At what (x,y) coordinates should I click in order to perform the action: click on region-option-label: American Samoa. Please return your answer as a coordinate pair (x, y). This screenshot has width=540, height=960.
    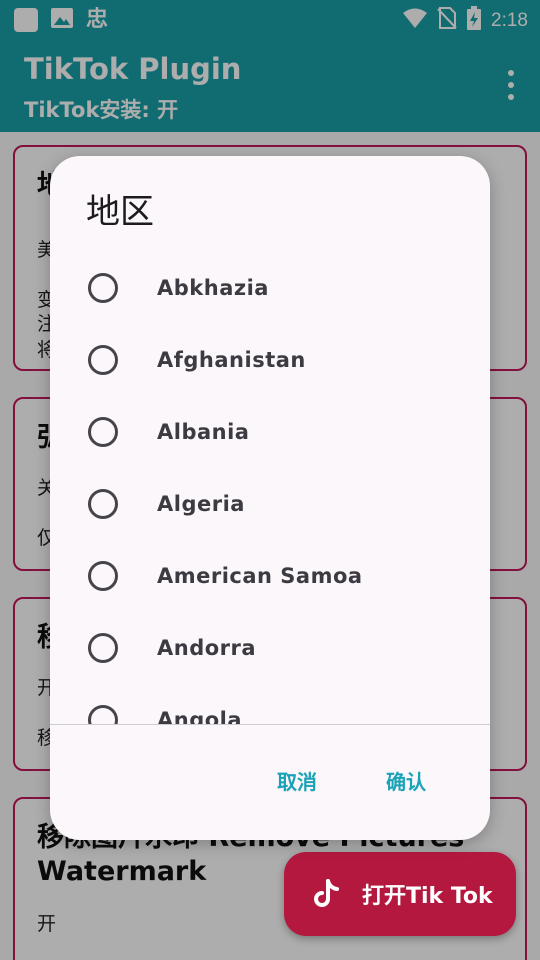
    Looking at the image, I should click on (260, 576).